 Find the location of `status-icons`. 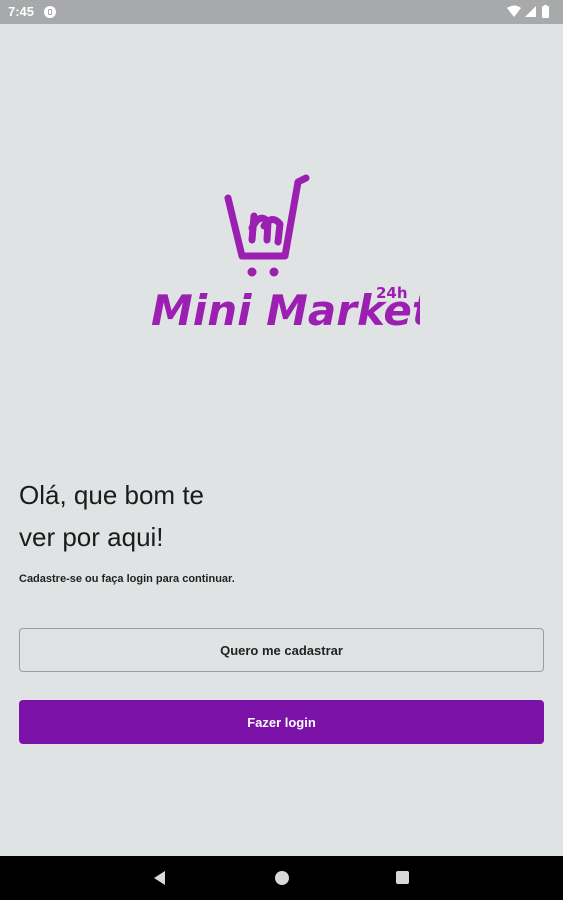

status-icons is located at coordinates (530, 12).